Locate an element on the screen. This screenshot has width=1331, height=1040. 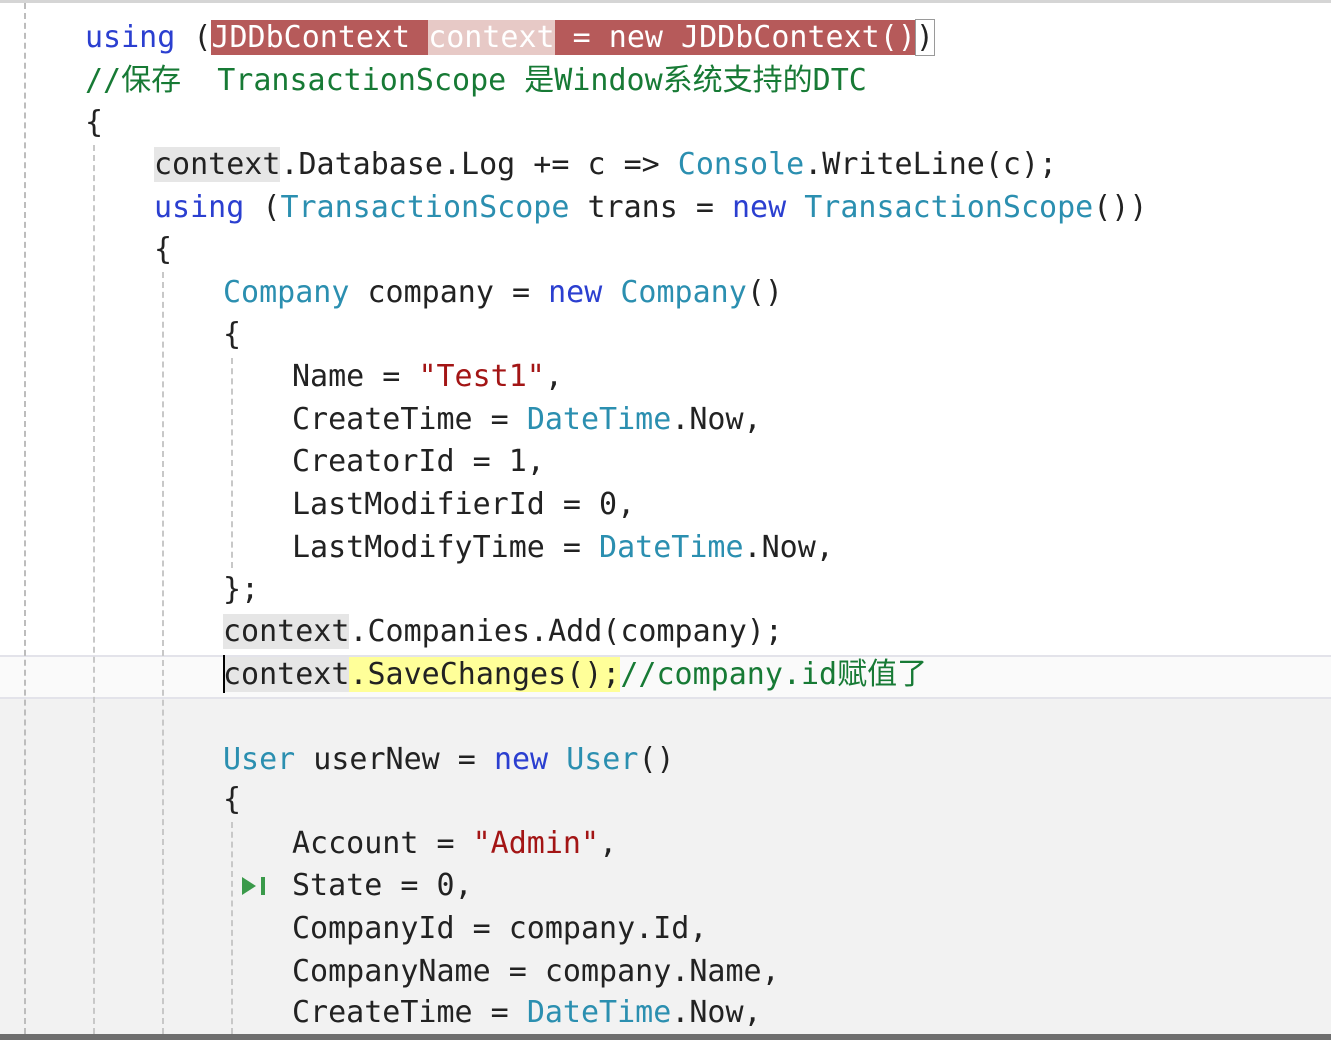
code-line-21: CompanyId = company.Id, is located at coordinates (499, 929).